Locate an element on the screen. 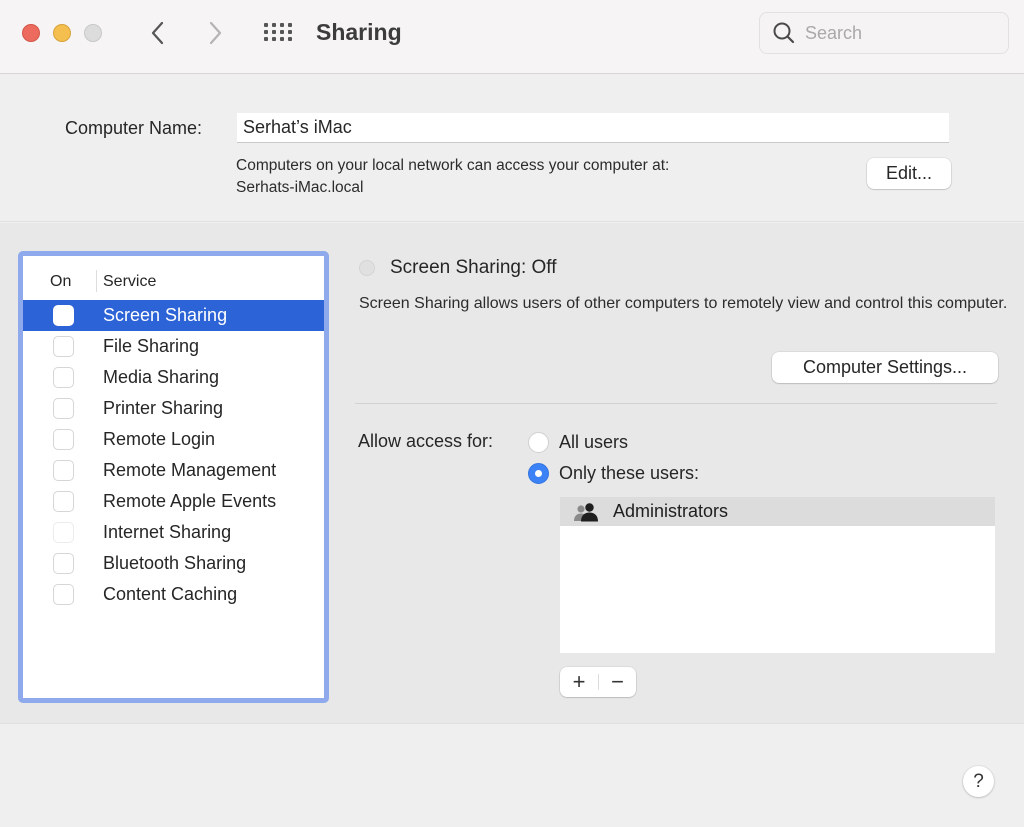 Image resolution: width=1024 pixels, height=827 pixels. local-hostname: Serhats-iMac.local is located at coordinates (300, 187).